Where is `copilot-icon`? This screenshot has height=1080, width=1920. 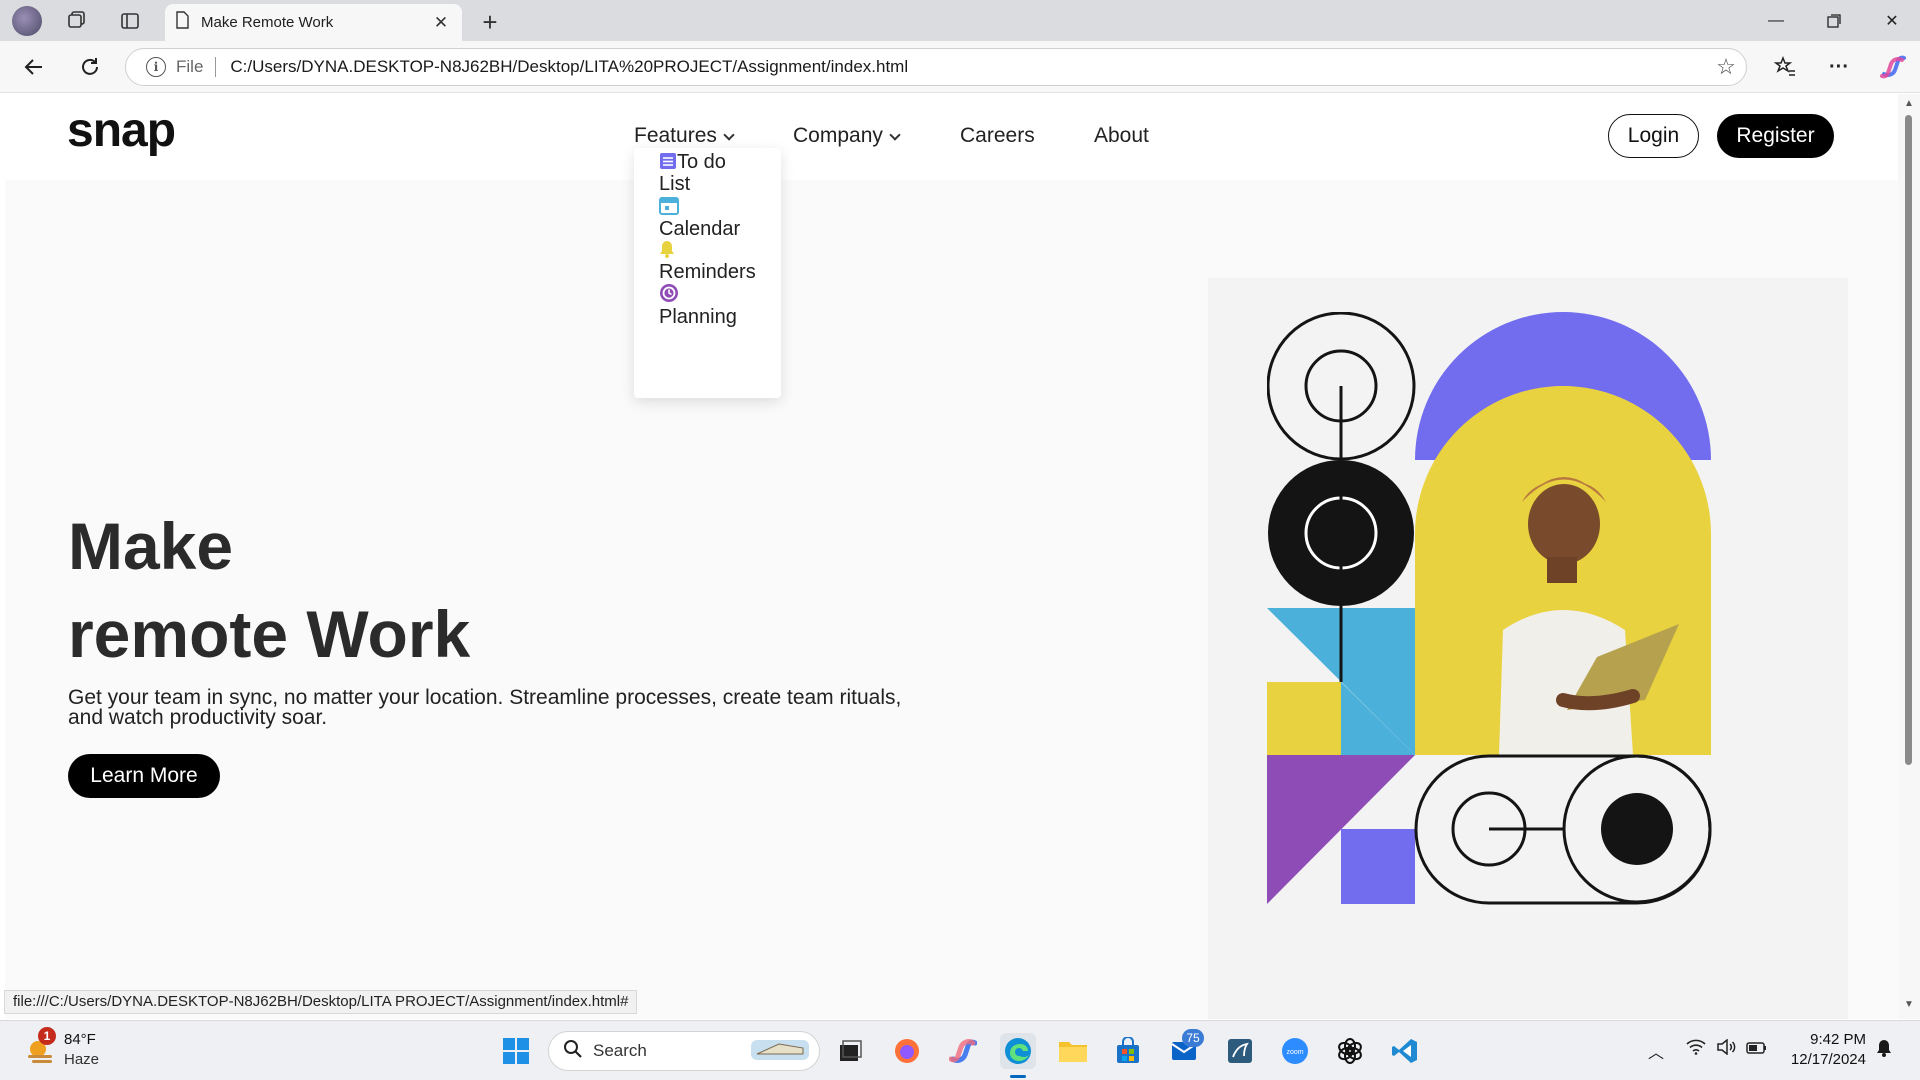
copilot-icon is located at coordinates (1893, 67).